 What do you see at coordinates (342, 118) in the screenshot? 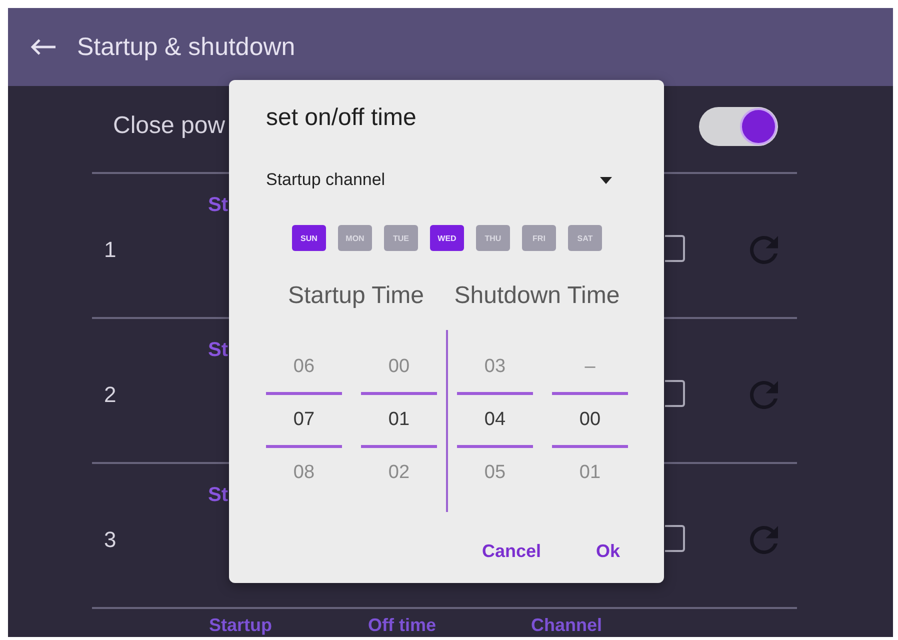
I see `dialog-title: set on/off time` at bounding box center [342, 118].